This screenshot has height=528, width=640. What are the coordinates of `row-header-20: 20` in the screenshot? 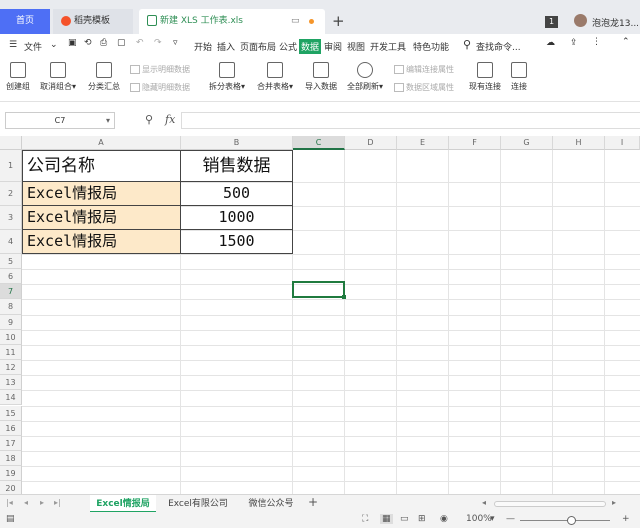 It's located at (11, 487).